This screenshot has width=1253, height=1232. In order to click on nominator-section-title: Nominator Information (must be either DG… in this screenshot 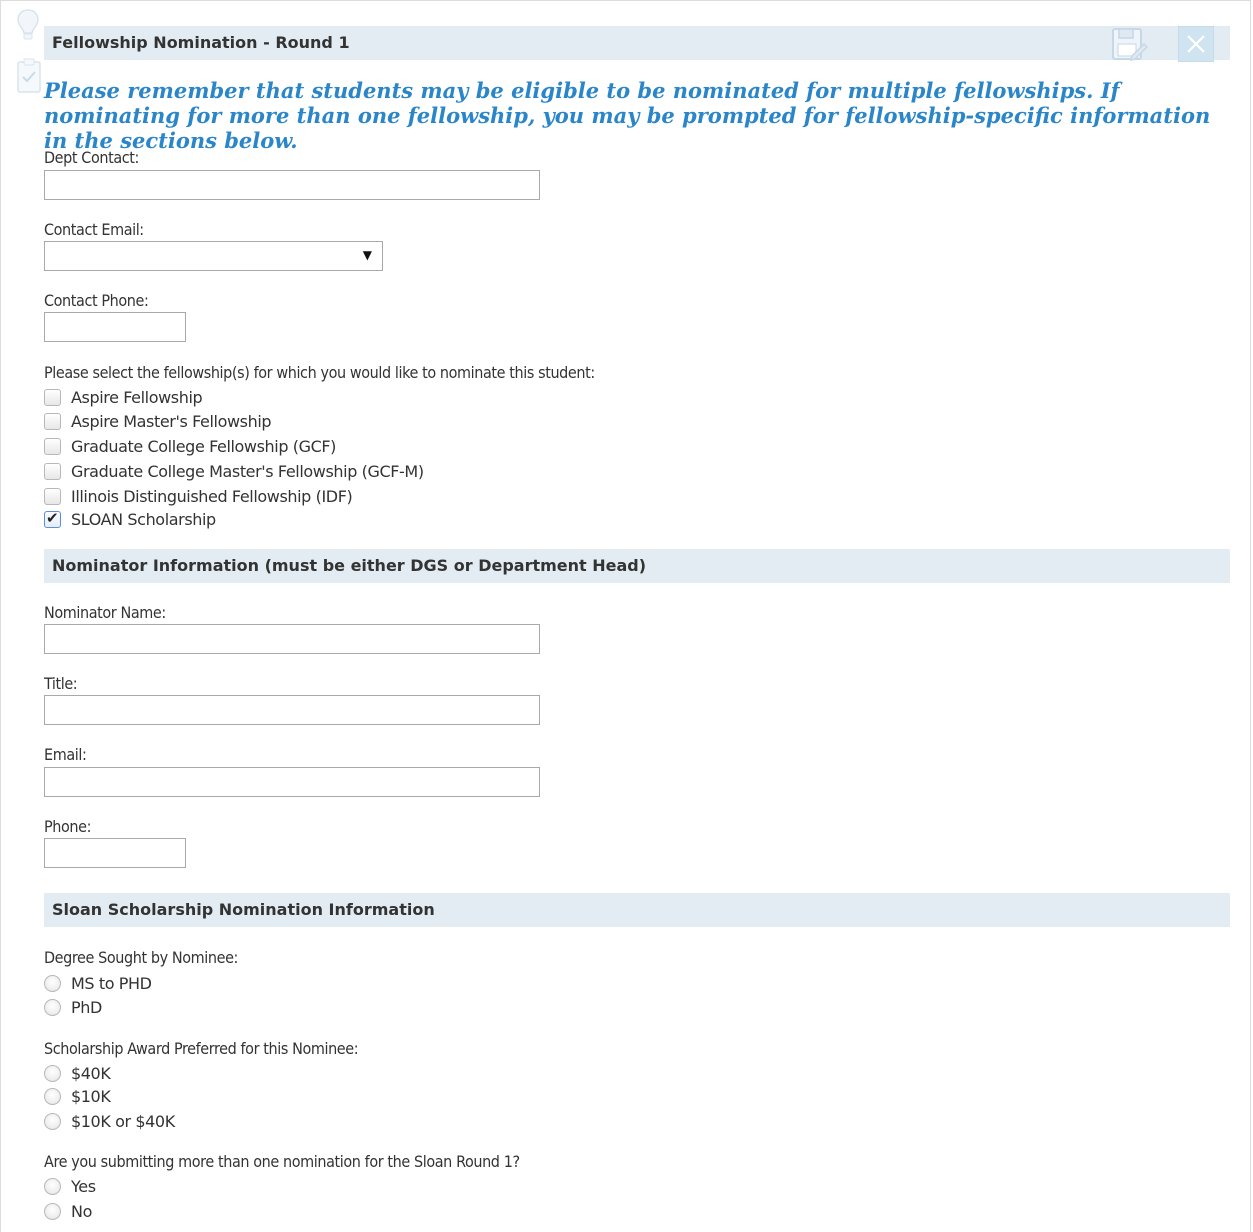, I will do `click(349, 565)`.